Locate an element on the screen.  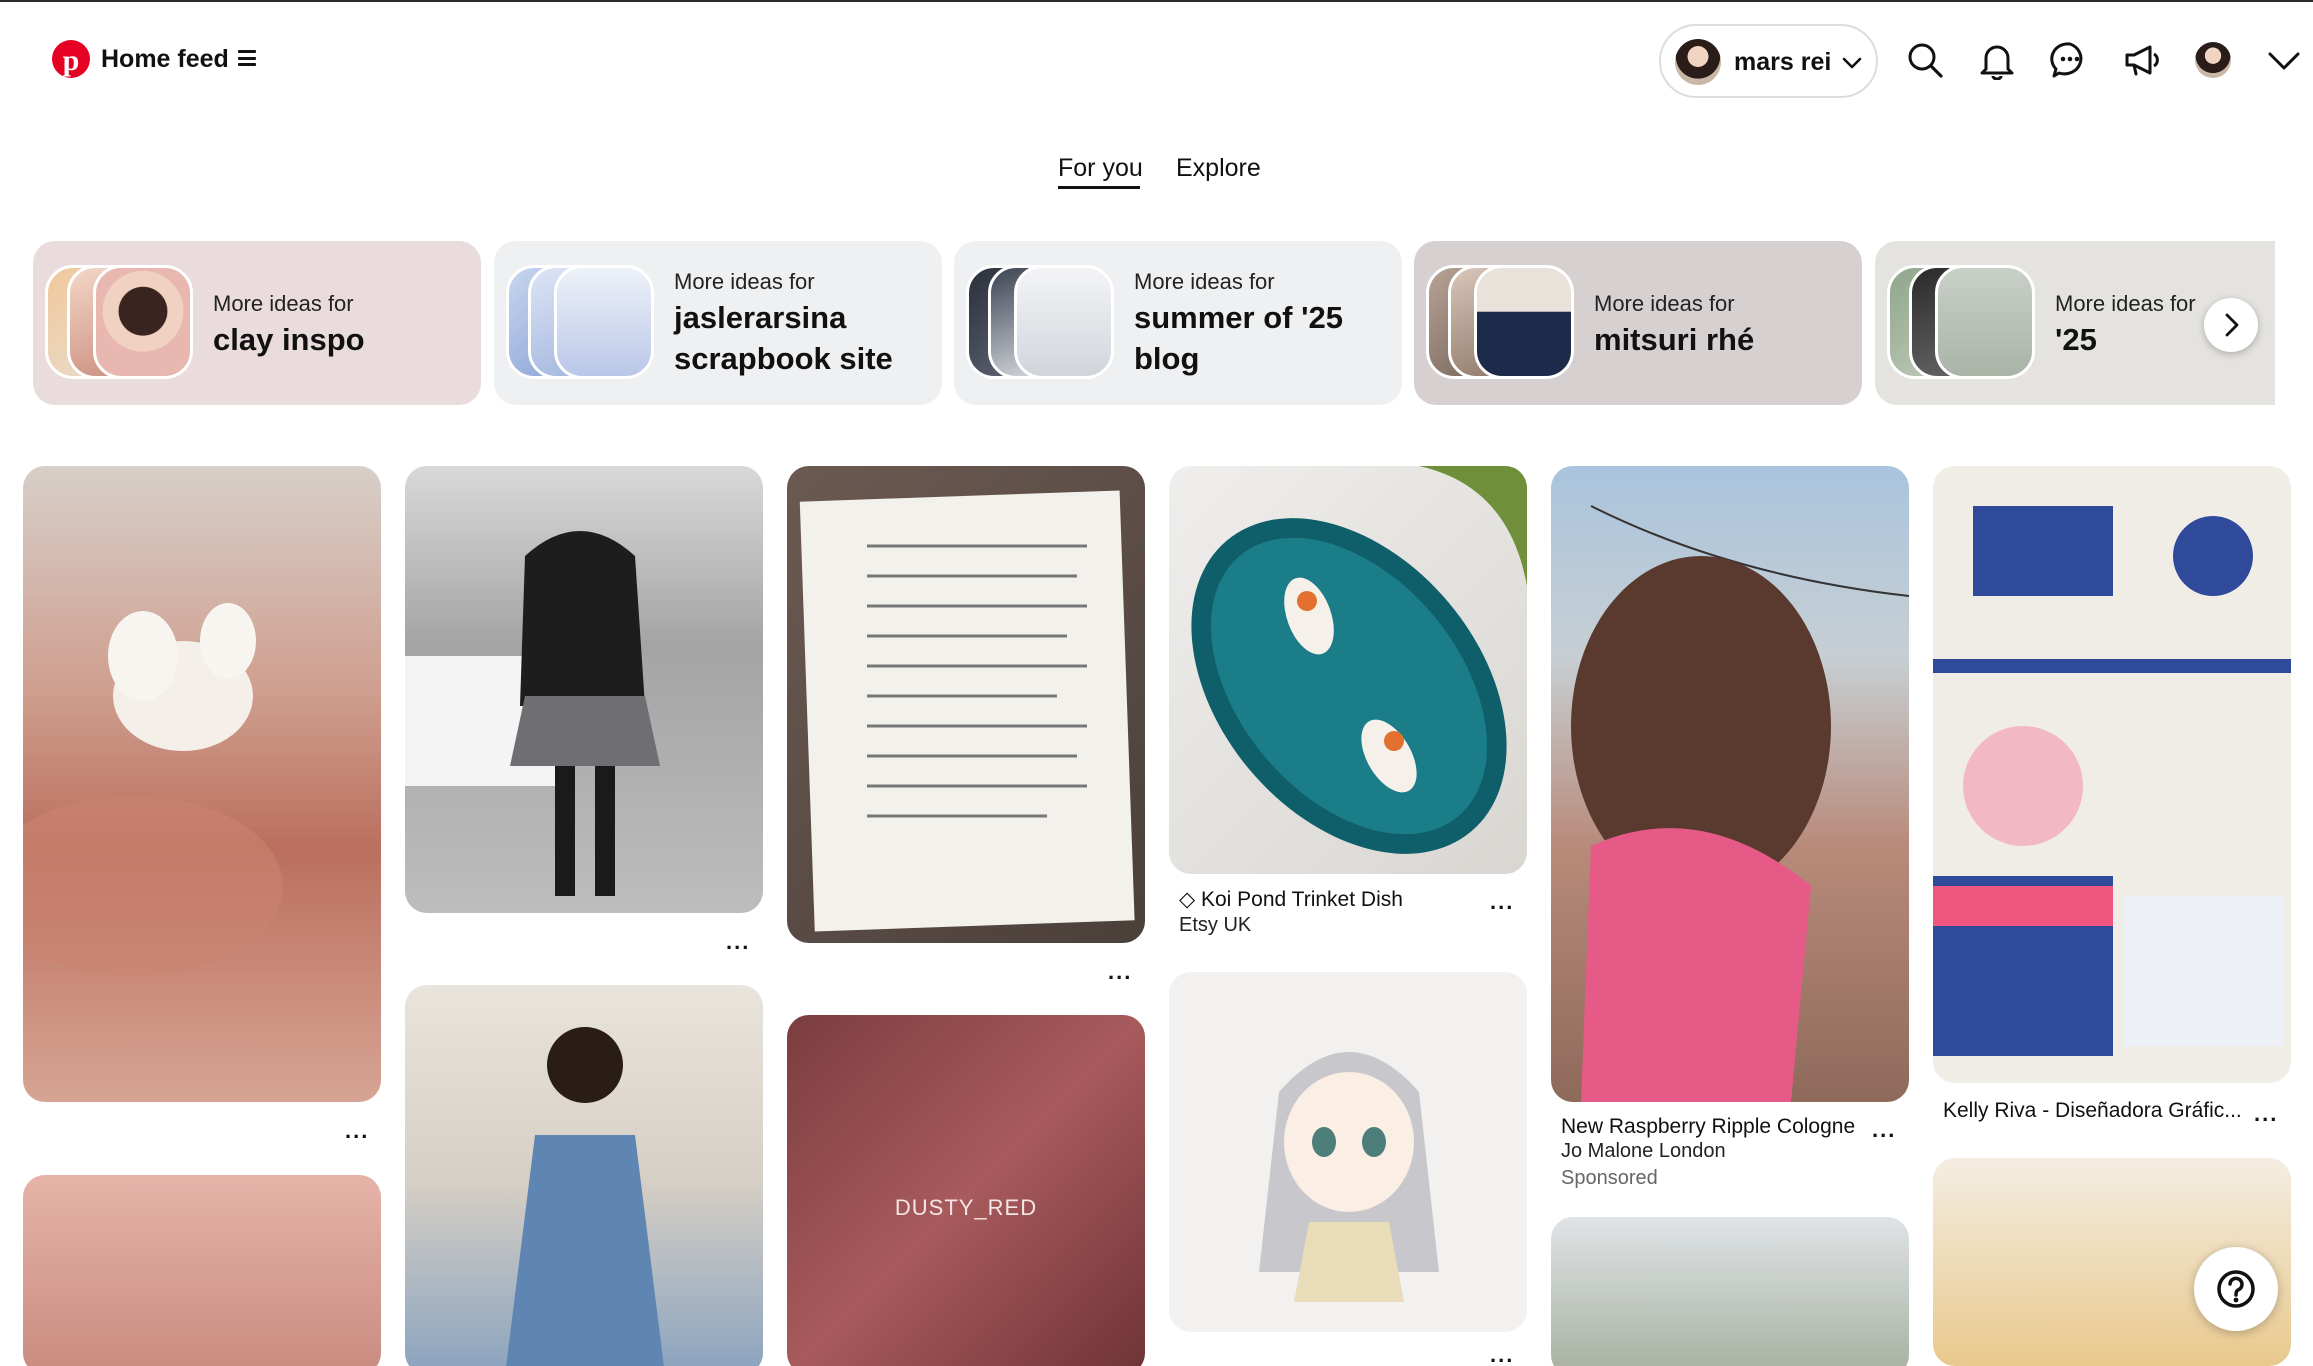
pin-image-cologne-ad is located at coordinates (1730, 784).